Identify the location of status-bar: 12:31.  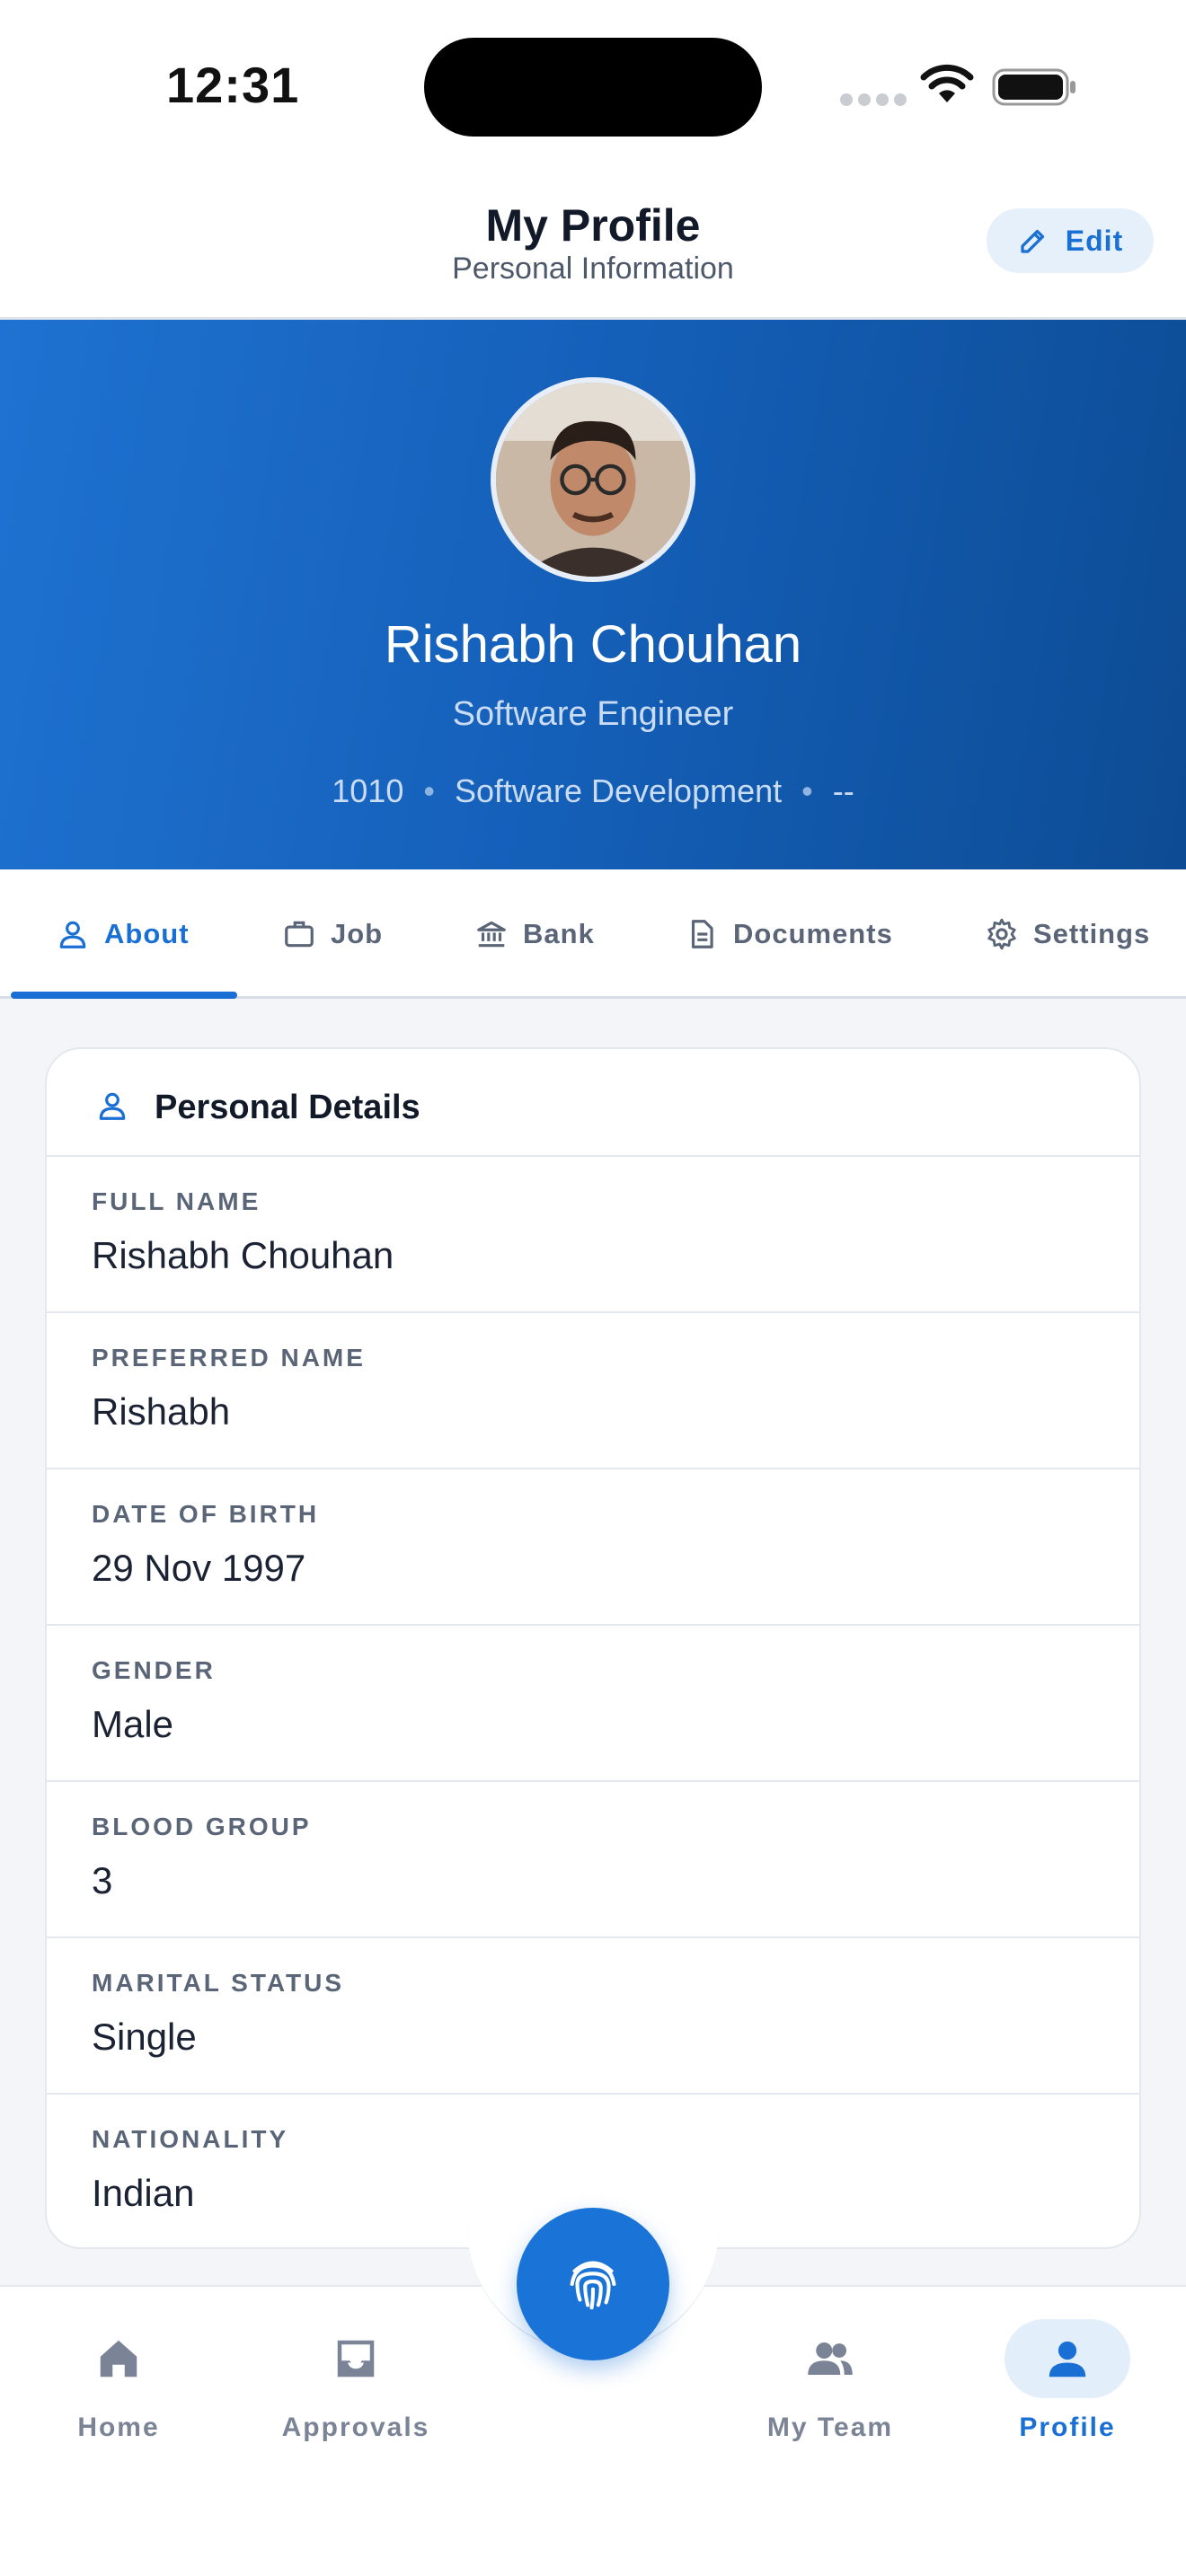
(593, 85).